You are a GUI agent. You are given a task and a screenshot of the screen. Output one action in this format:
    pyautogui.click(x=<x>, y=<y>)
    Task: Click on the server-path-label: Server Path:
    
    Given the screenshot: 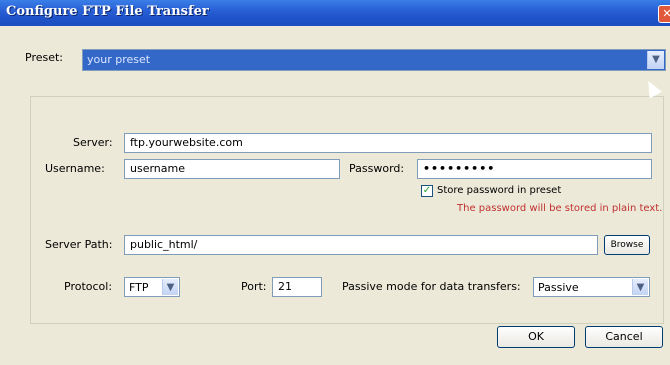 What is the action you would take?
    pyautogui.click(x=79, y=244)
    